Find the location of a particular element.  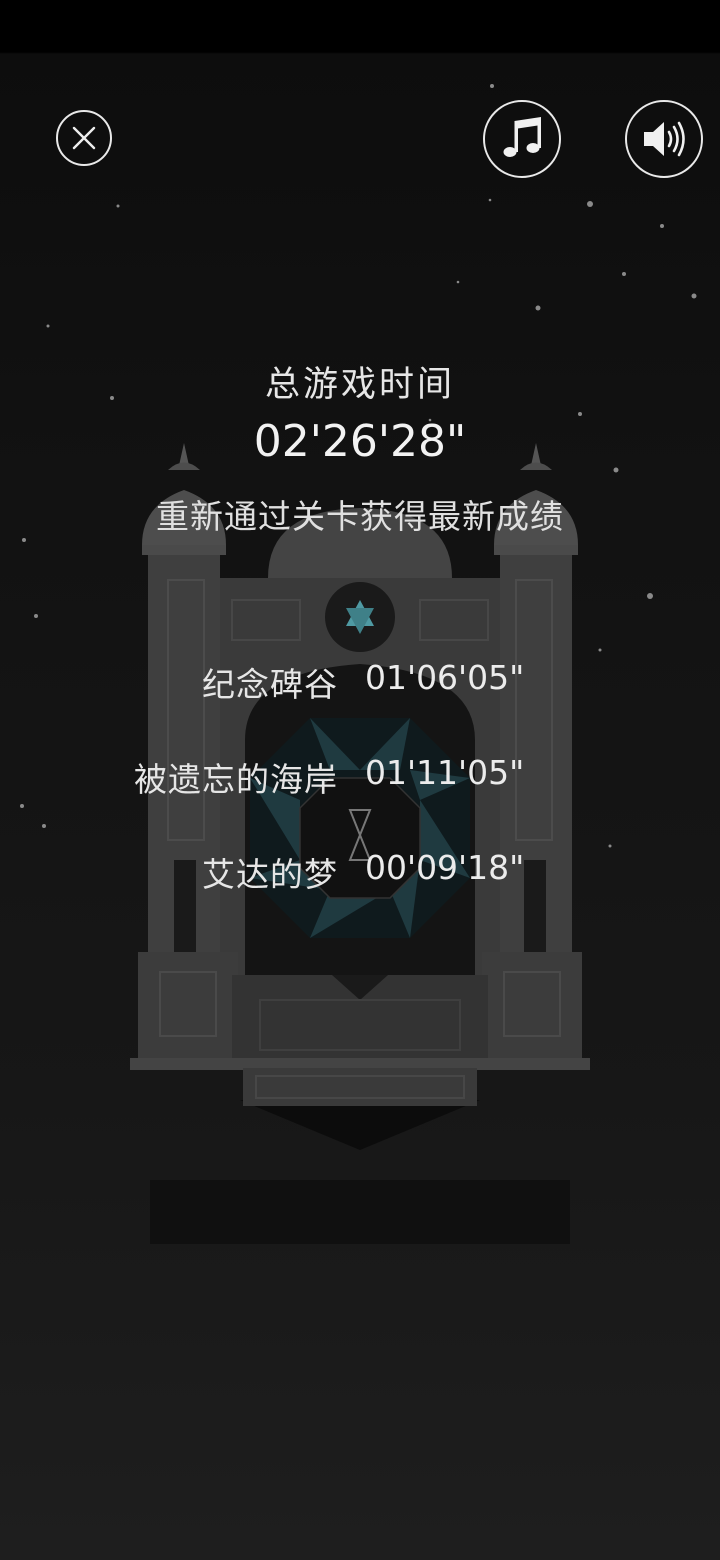

close-icon is located at coordinates (84, 138).